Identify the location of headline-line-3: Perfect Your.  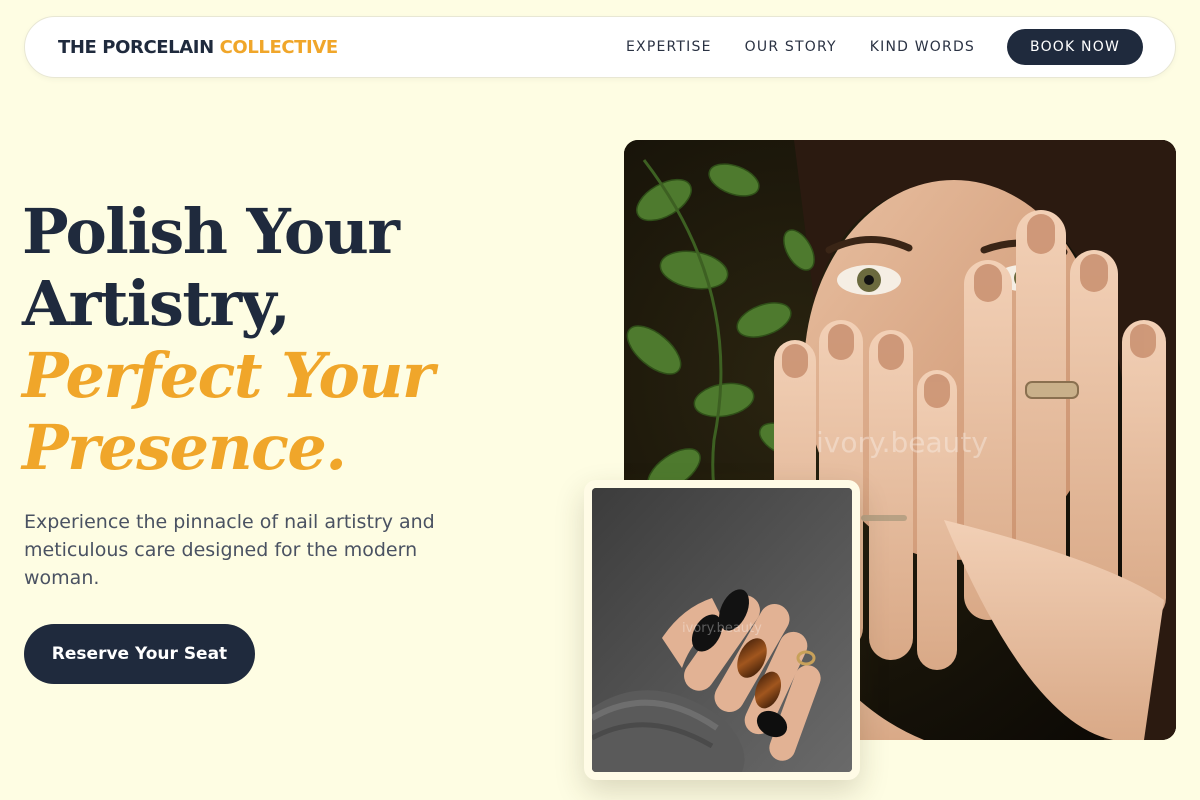
(228, 375).